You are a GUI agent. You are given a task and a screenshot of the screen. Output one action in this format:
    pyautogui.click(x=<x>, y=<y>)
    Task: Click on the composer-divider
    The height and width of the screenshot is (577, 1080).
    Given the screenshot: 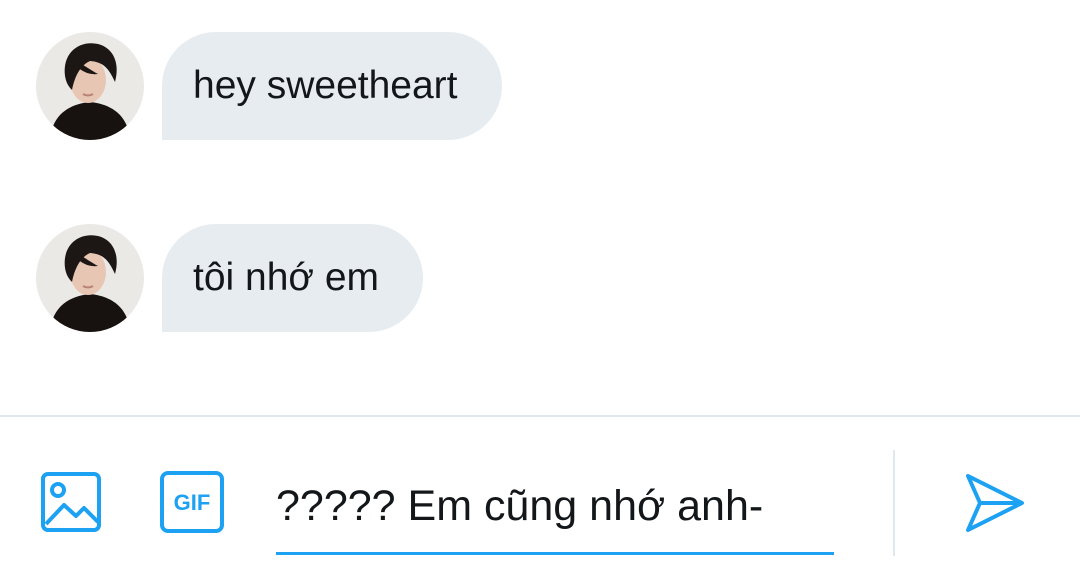 What is the action you would take?
    pyautogui.click(x=540, y=416)
    